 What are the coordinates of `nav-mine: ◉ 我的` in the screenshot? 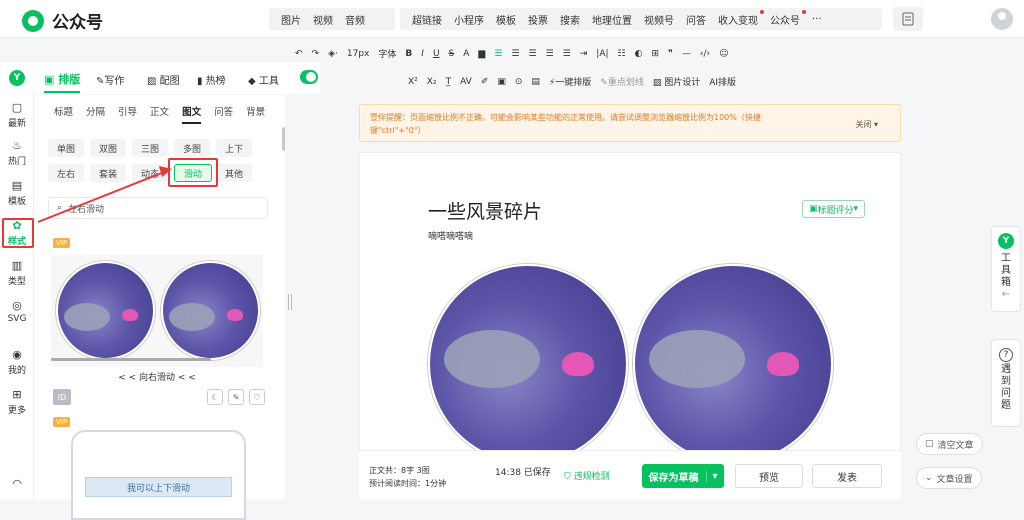 It's located at (17, 363).